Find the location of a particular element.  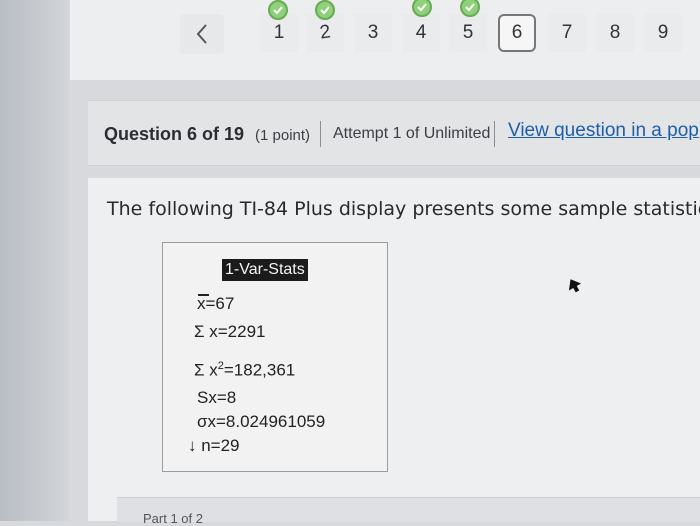

question-7-button: 7 is located at coordinates (567, 33).